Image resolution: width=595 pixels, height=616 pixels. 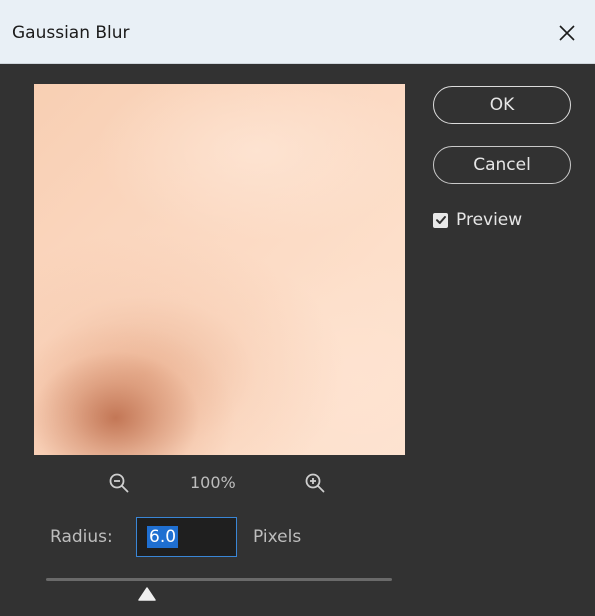 I want to click on radius-input: 6.0, so click(x=186, y=537).